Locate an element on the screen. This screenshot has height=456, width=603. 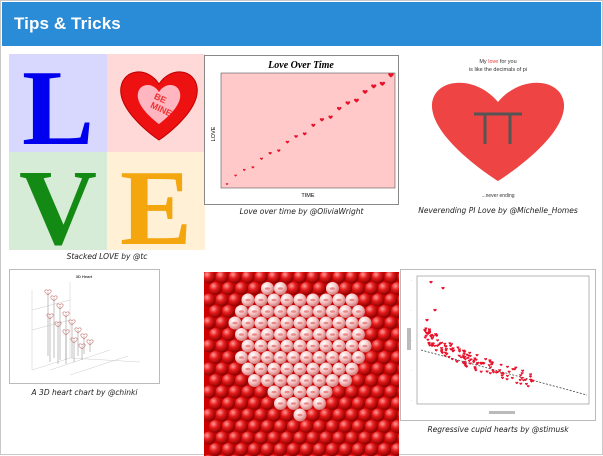
pi-line-1: My love for you is located at coordinates (497, 62).